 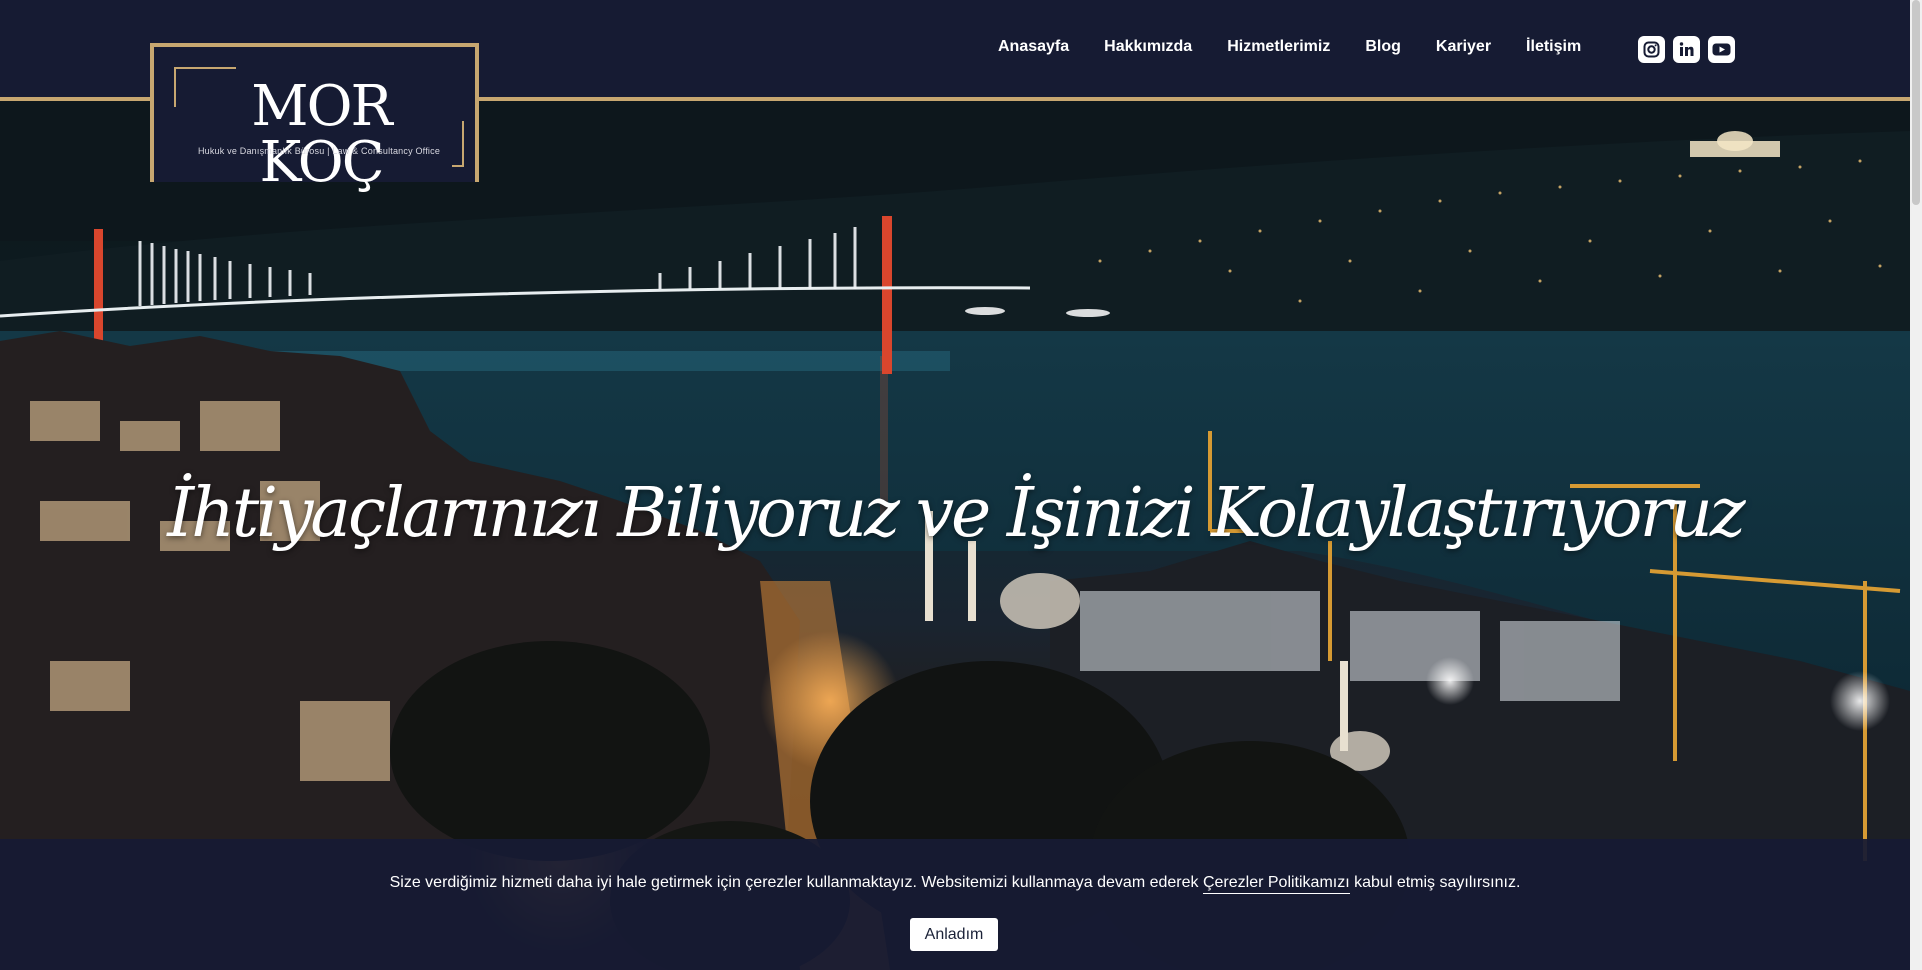 I want to click on nav-kariyer: Kariyer, so click(x=1463, y=47).